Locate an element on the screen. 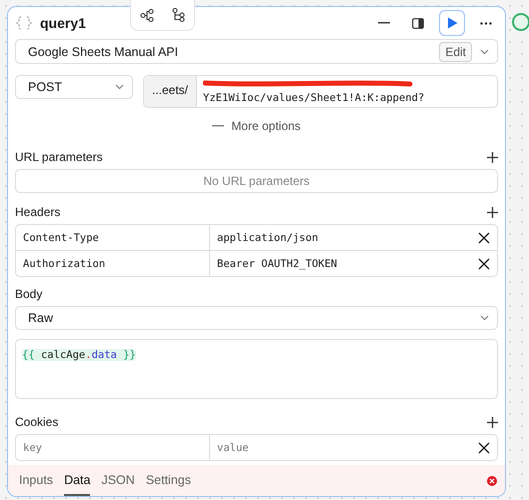 Image resolution: width=529 pixels, height=500 pixels. share-nodes-icon is located at coordinates (147, 15).